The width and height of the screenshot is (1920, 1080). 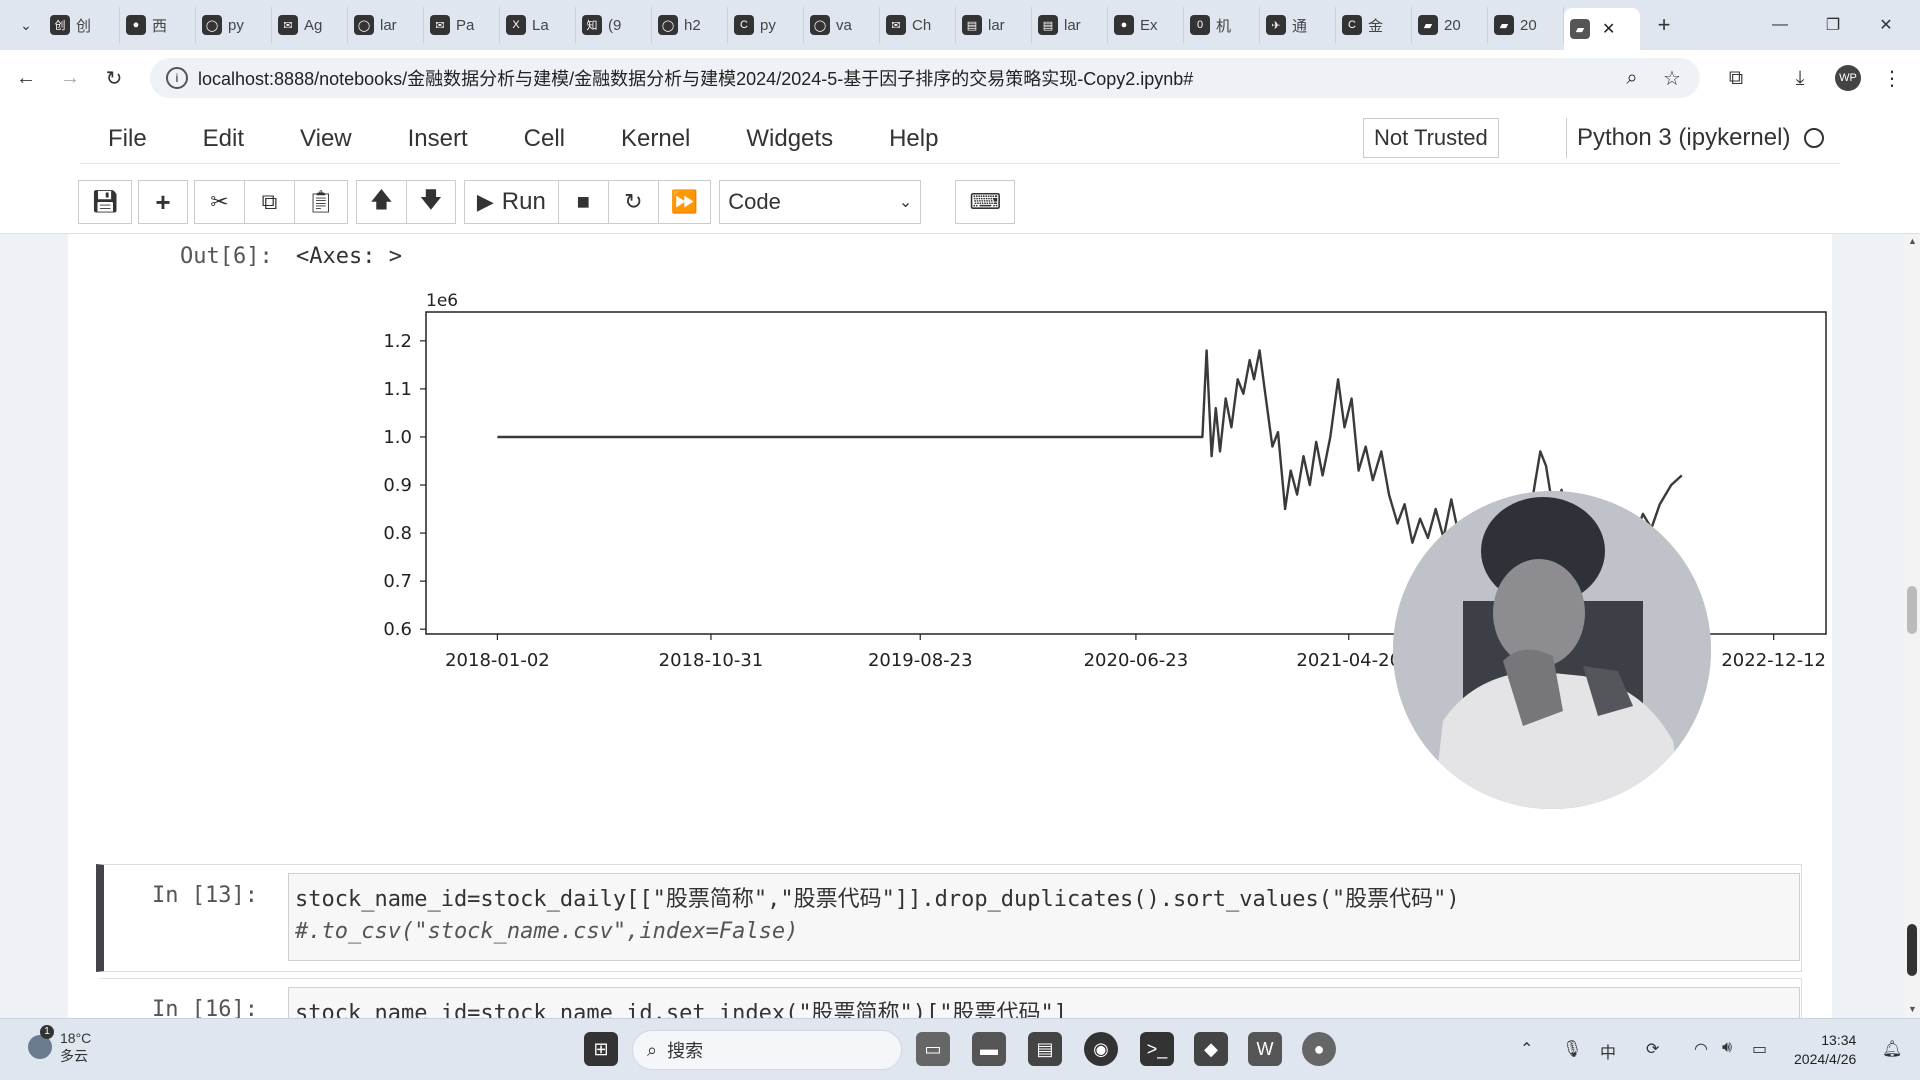 What do you see at coordinates (82, 25) in the screenshot?
I see `browser-tab: 创创` at bounding box center [82, 25].